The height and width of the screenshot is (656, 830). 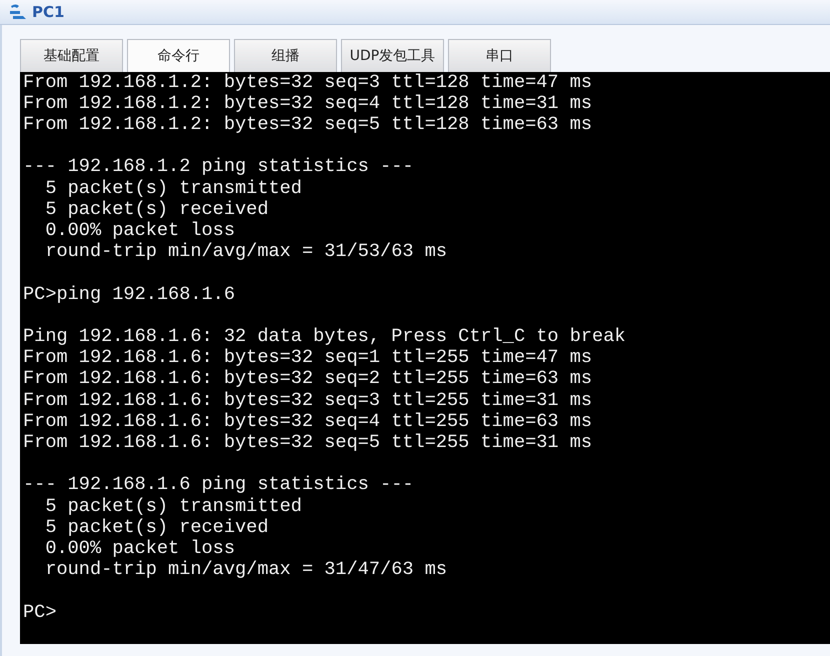 What do you see at coordinates (308, 379) in the screenshot?
I see `terminal-line: From 192.168.1.6: bytes=32 seq=2 ttl=255 time=63 ms` at bounding box center [308, 379].